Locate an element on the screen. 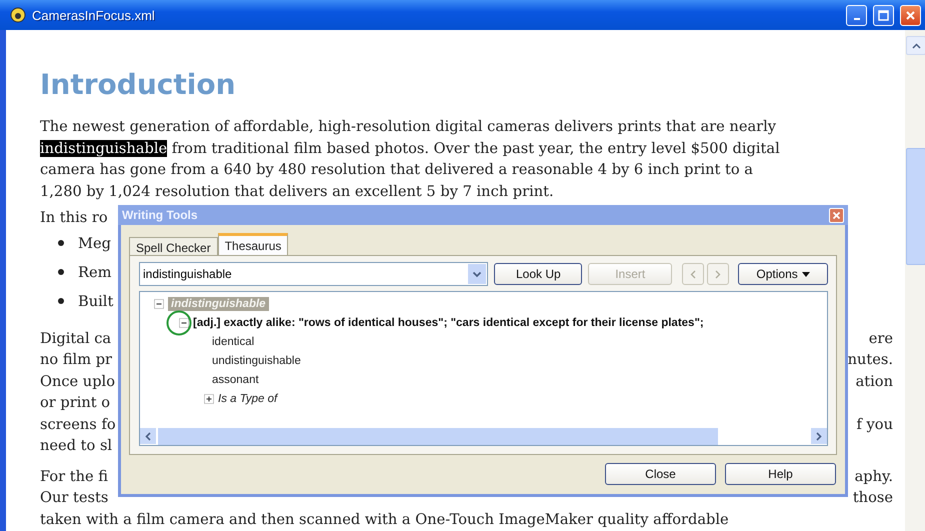 This screenshot has width=925, height=531. scroll-thumb is located at coordinates (915, 206).